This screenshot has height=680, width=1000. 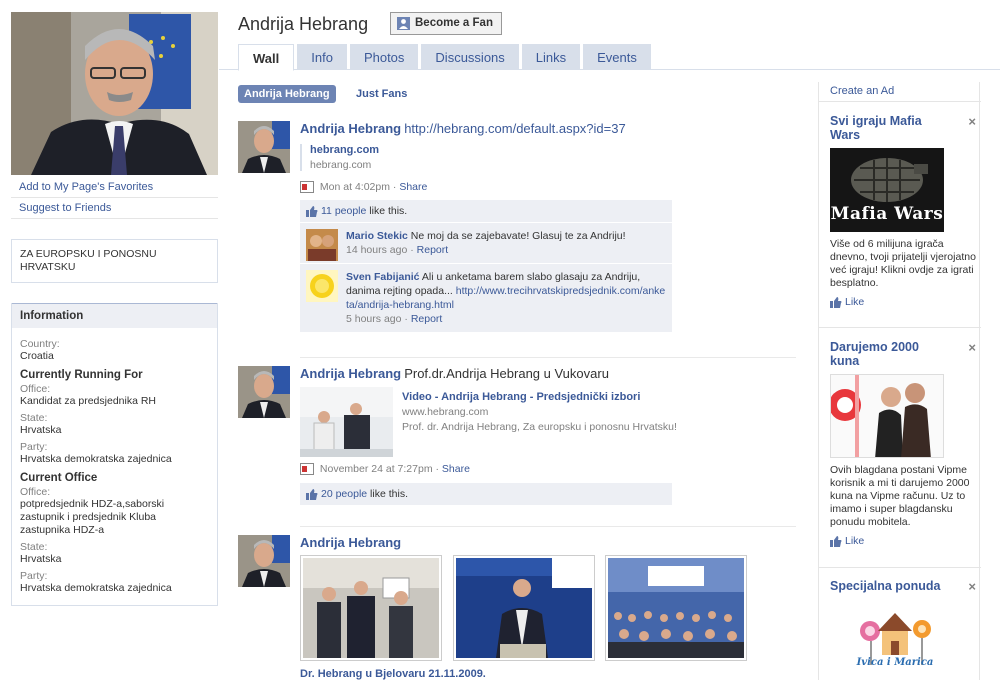 I want to click on become-a-fan-label: Become a Fan, so click(x=454, y=23).